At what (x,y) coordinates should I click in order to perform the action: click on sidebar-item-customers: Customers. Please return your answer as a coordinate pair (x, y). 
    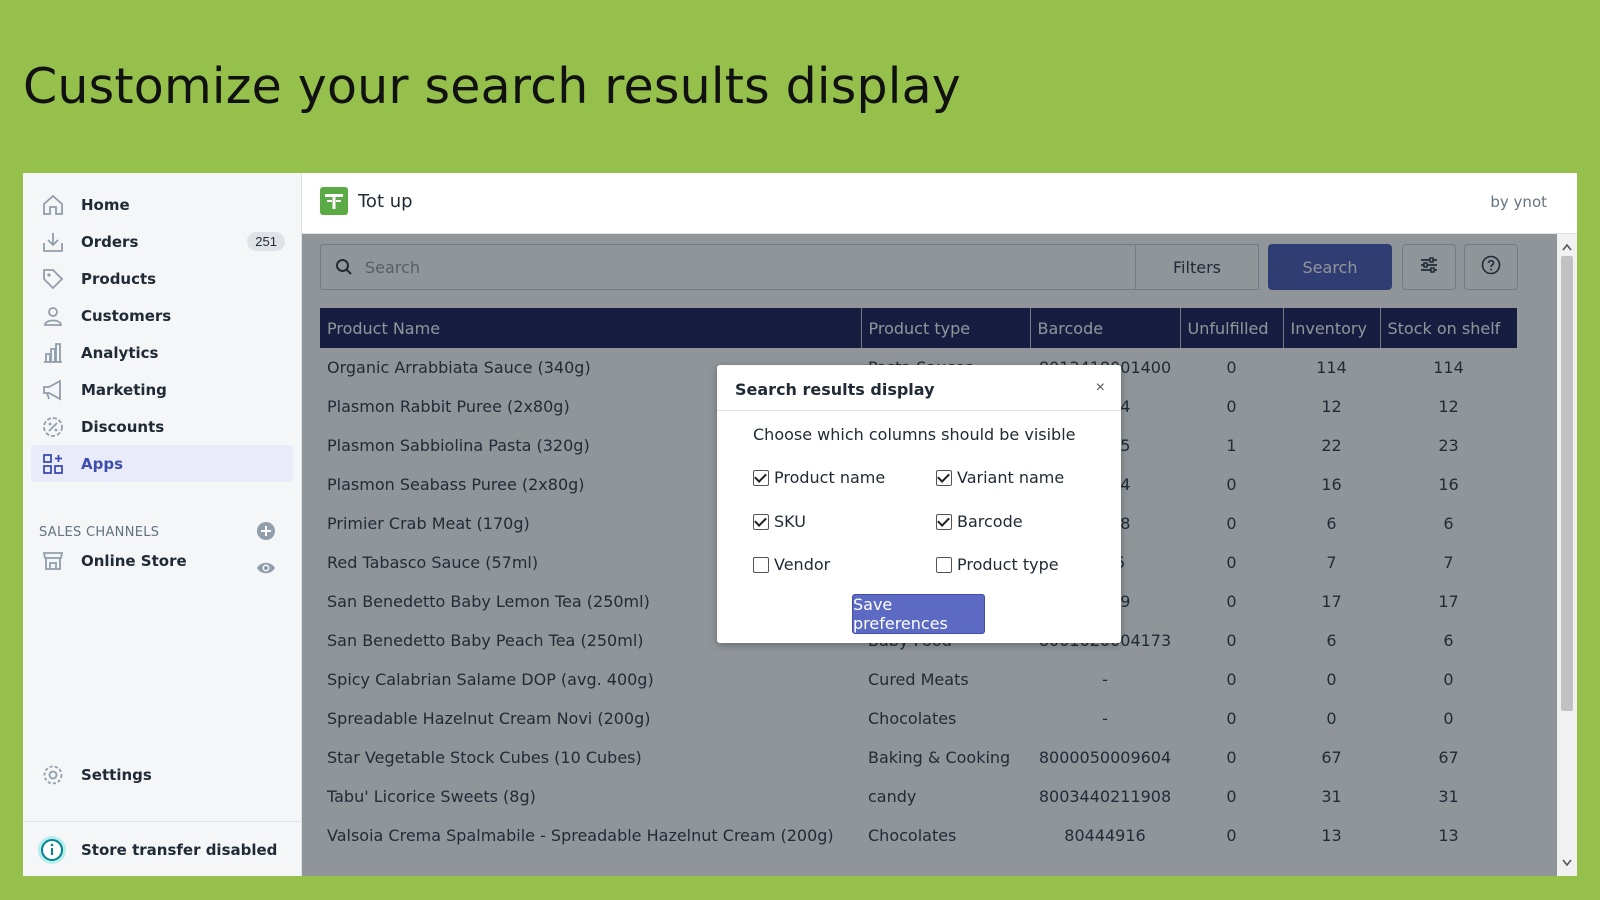
    Looking at the image, I should click on (162, 315).